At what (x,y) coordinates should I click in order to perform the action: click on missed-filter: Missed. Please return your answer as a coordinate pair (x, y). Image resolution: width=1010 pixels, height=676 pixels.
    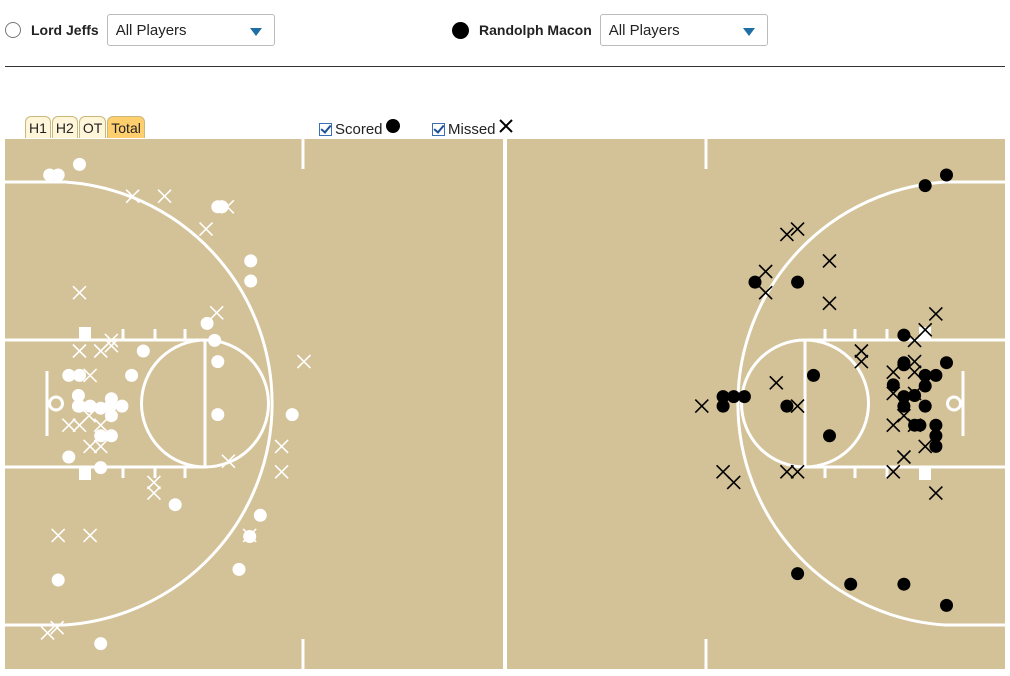
    Looking at the image, I should click on (473, 129).